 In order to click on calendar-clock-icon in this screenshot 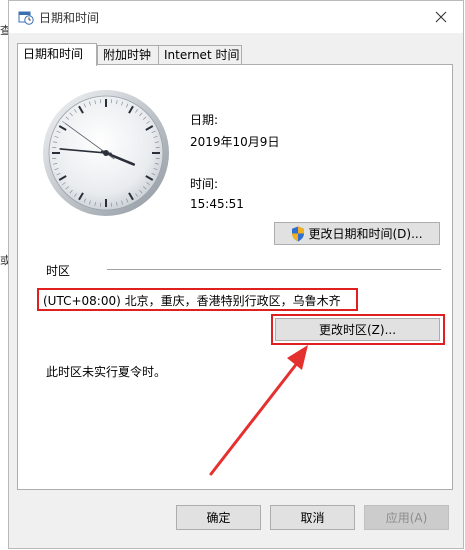, I will do `click(26, 18)`.